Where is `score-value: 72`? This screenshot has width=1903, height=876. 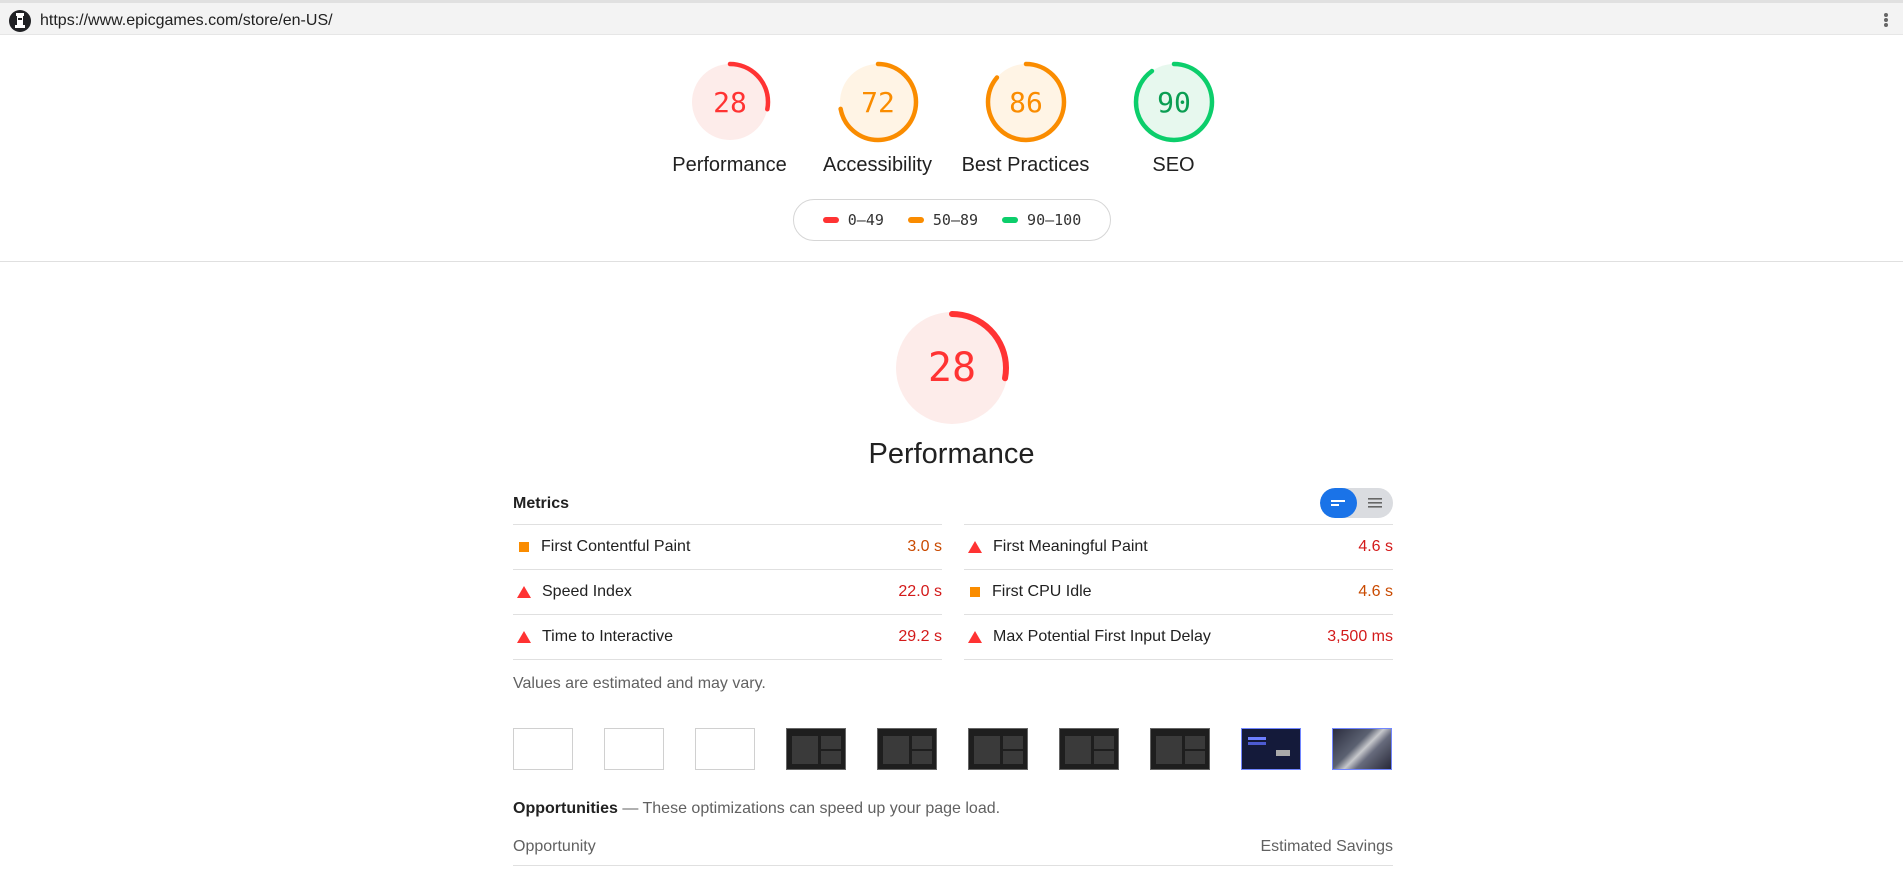
score-value: 72 is located at coordinates (878, 102).